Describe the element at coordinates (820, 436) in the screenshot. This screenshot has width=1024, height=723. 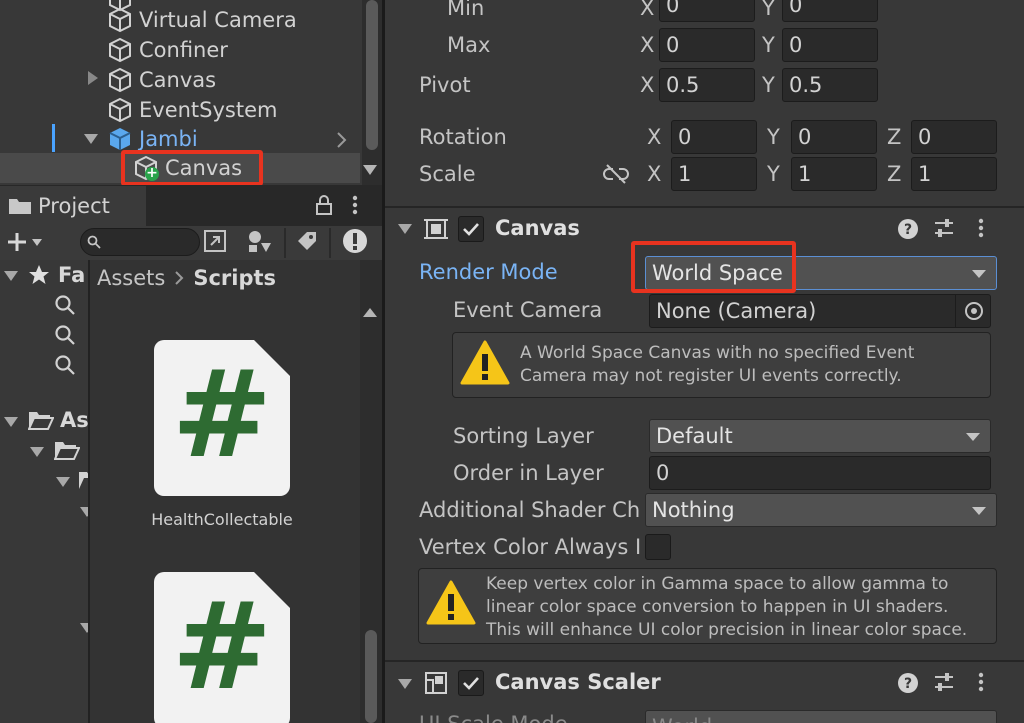
I see `sorting-layer-dropdown: Default` at that location.